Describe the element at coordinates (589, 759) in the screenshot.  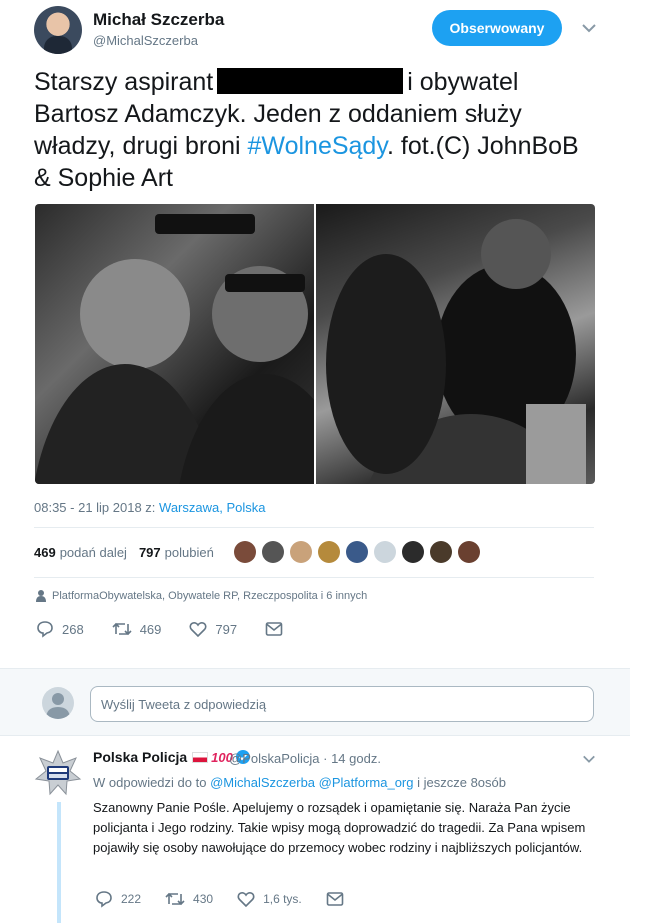
I see `reply-chevron-down-icon` at that location.